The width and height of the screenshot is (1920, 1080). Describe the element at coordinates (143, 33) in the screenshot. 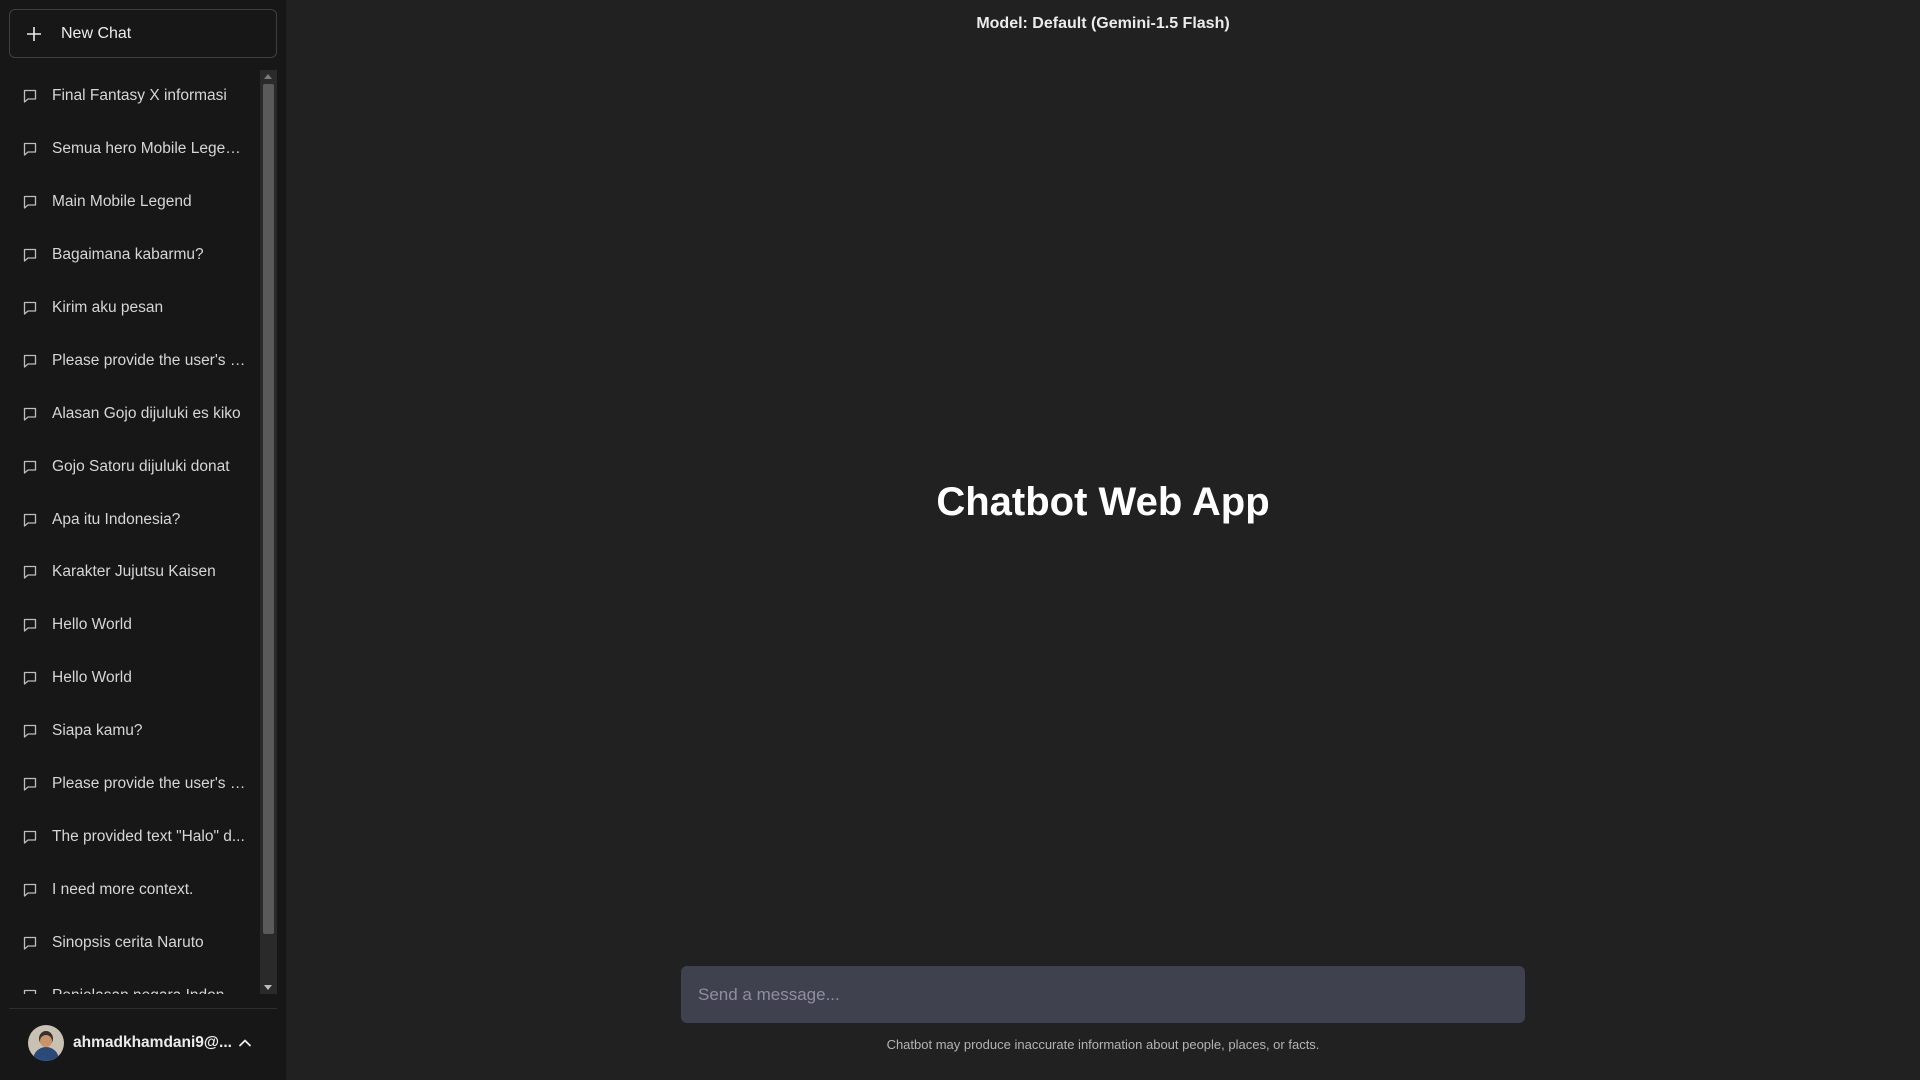

I see `new-chat-button: New Chat` at that location.